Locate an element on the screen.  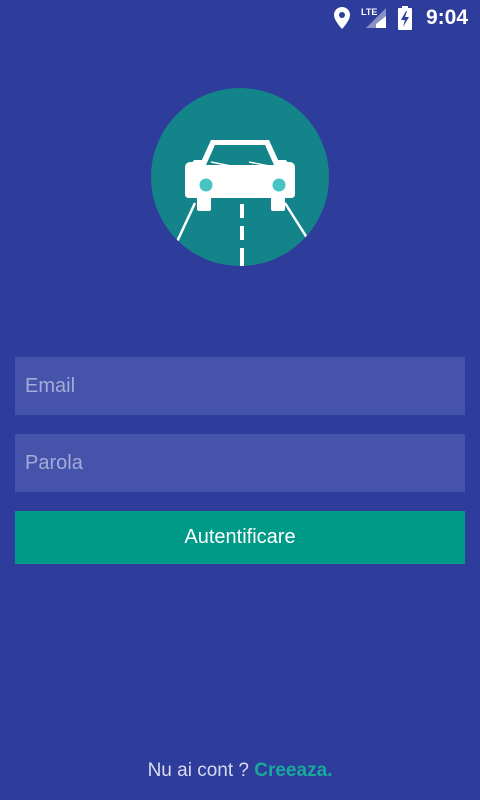
battery-charging-icon is located at coordinates (404, 18).